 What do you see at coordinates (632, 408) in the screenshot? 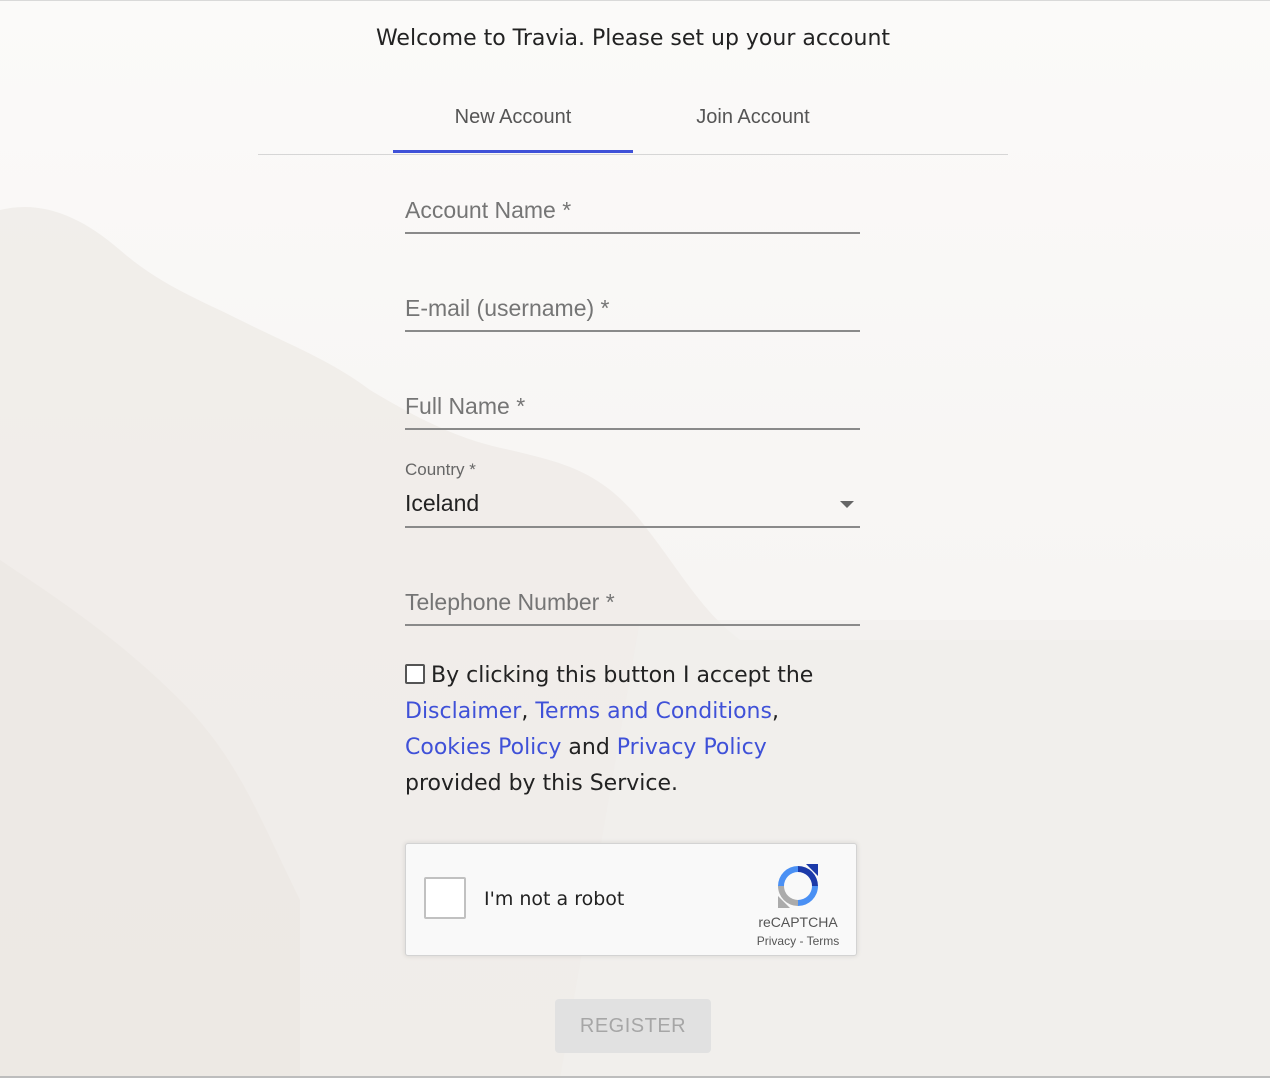
I see `full-name-field: Full Name *` at bounding box center [632, 408].